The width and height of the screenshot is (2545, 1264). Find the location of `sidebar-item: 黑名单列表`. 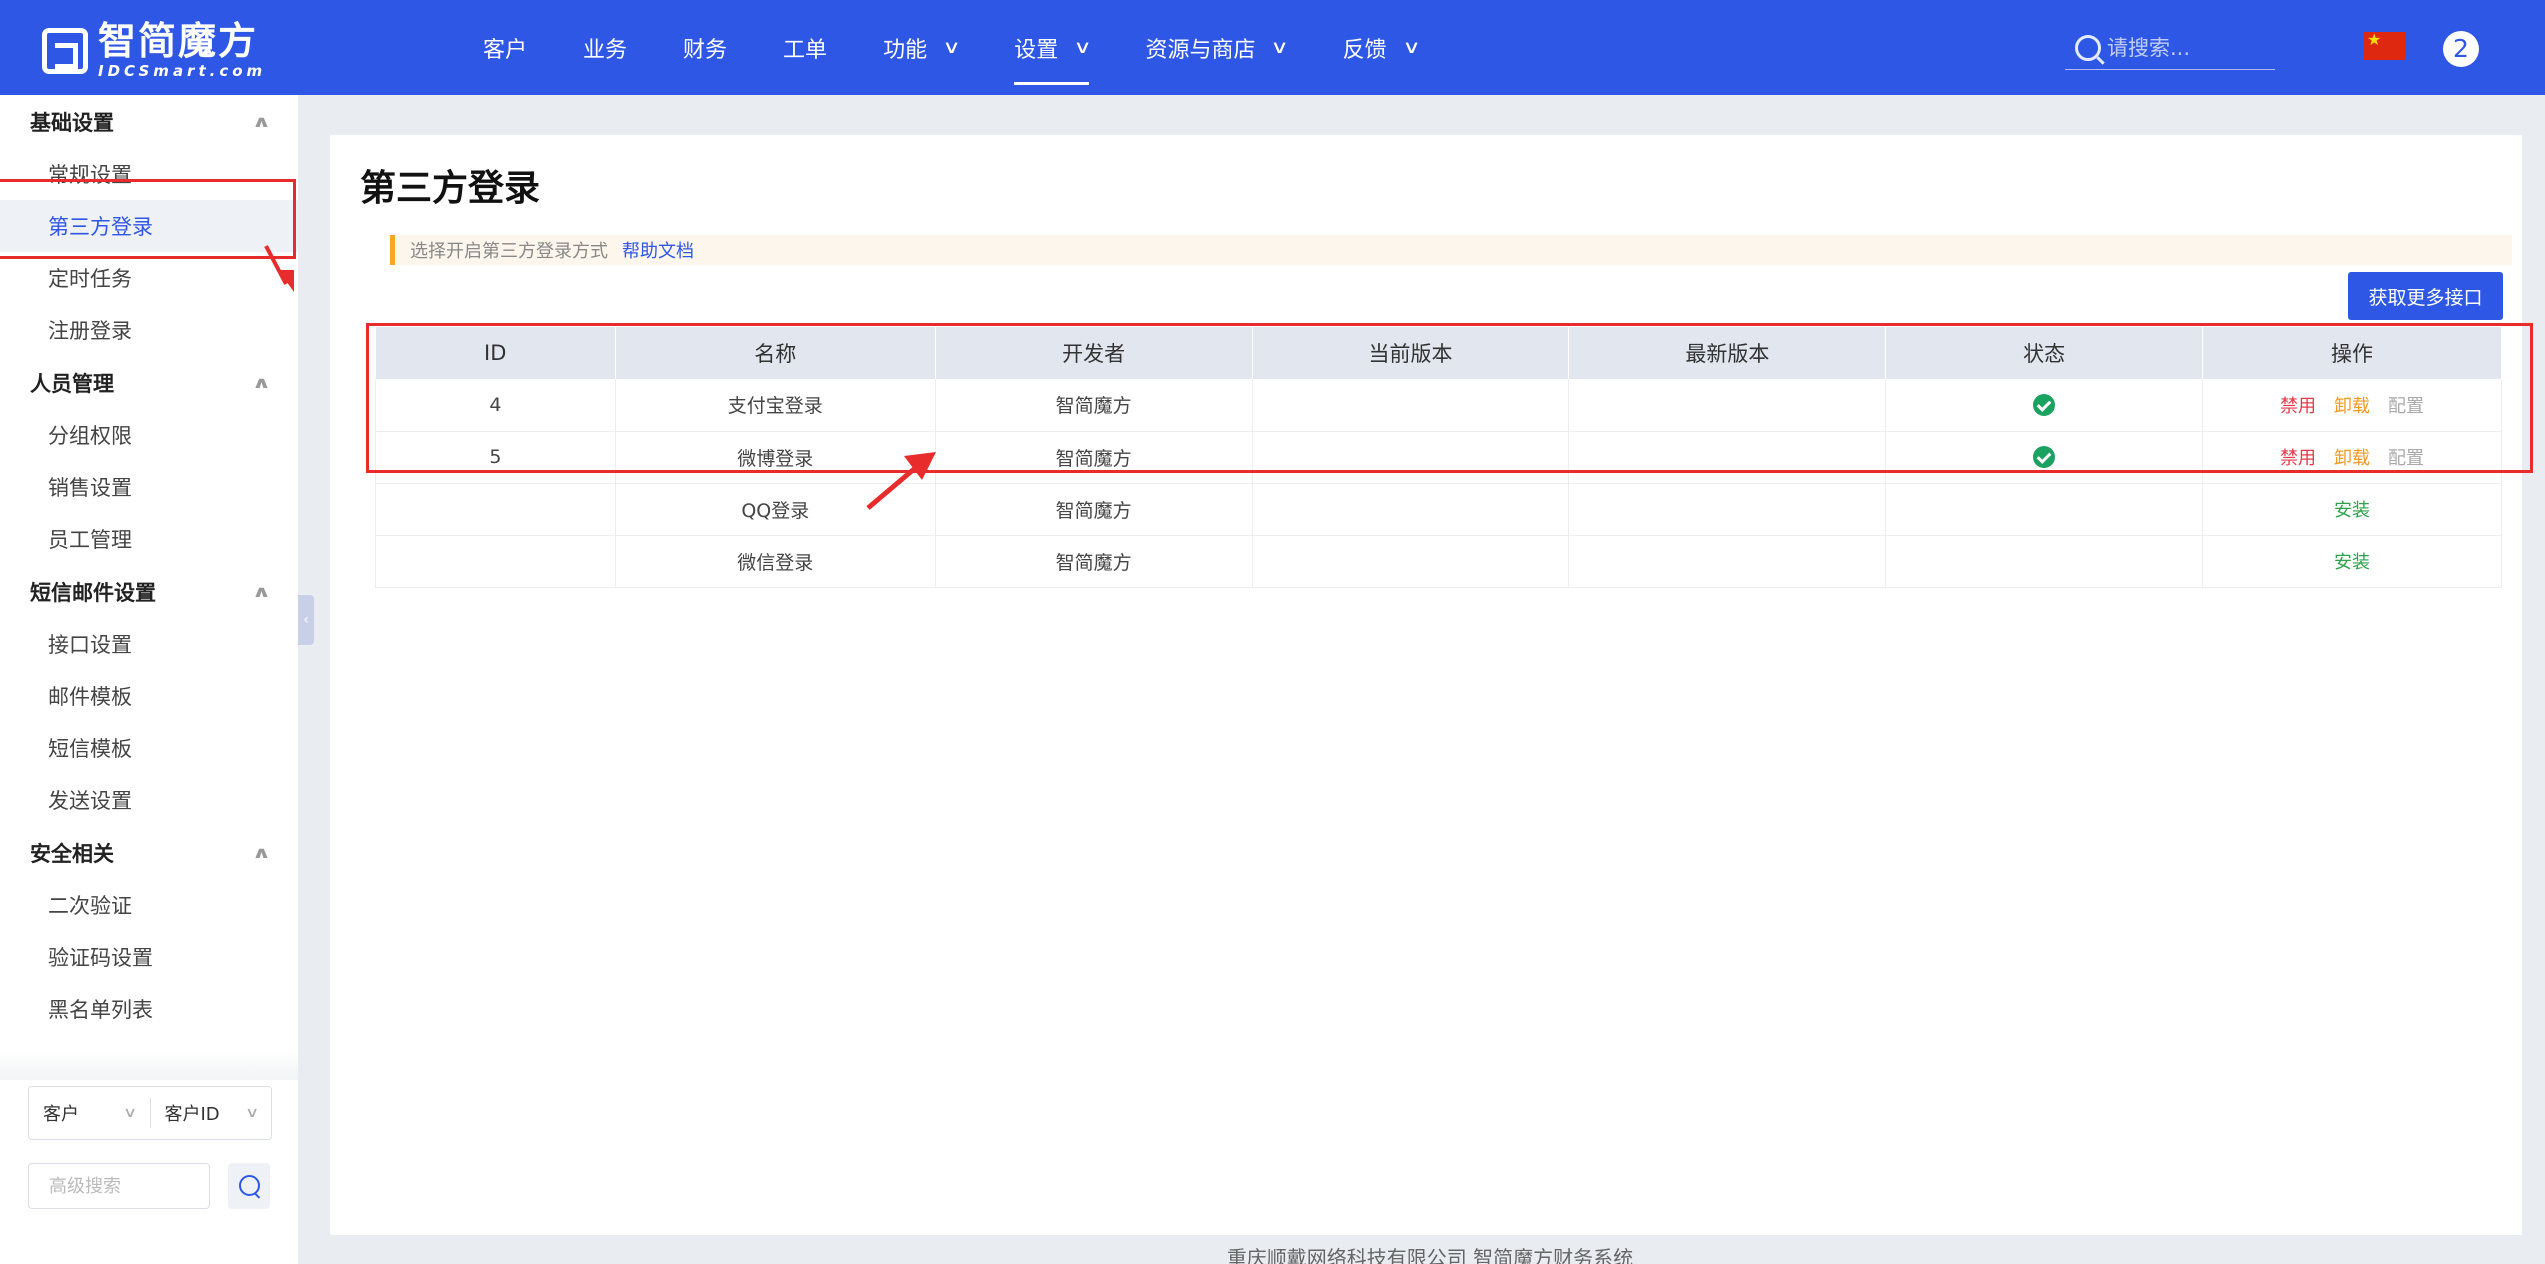

sidebar-item: 黑名单列表 is located at coordinates (149, 1009).